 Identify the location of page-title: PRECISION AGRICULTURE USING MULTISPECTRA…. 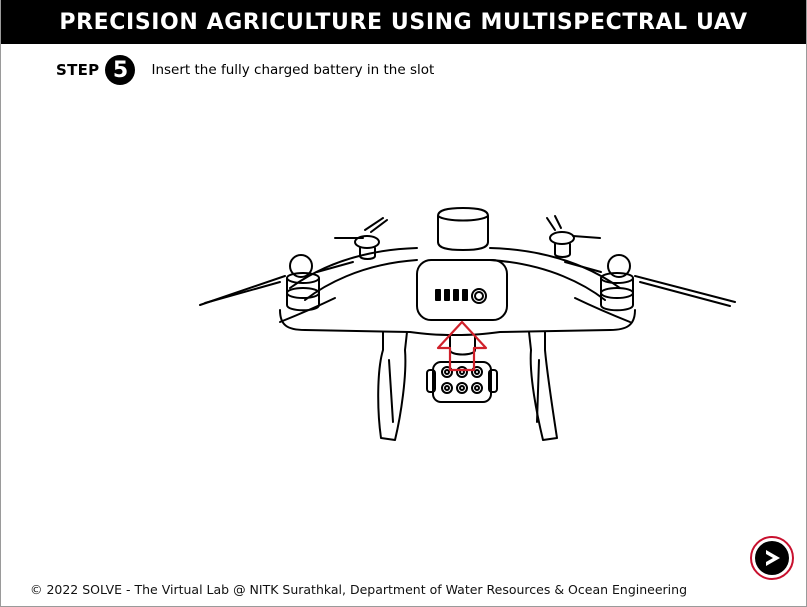
(403, 22).